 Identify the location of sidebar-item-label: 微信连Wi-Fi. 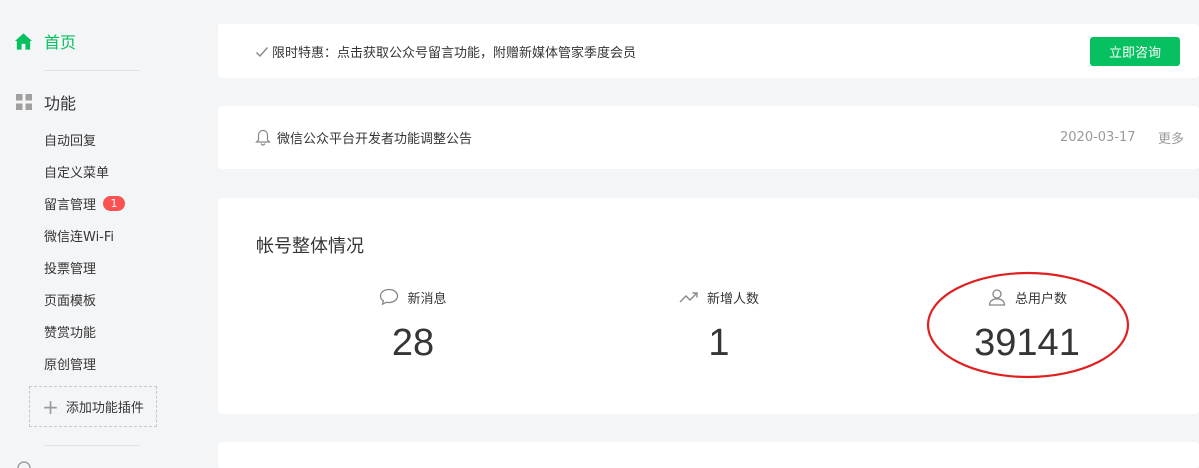
(79, 237).